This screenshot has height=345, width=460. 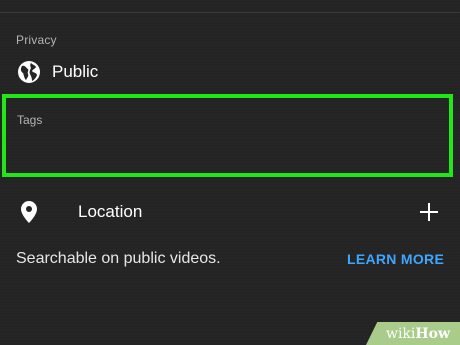 I want to click on privacy-selector: Public, so click(x=57, y=72).